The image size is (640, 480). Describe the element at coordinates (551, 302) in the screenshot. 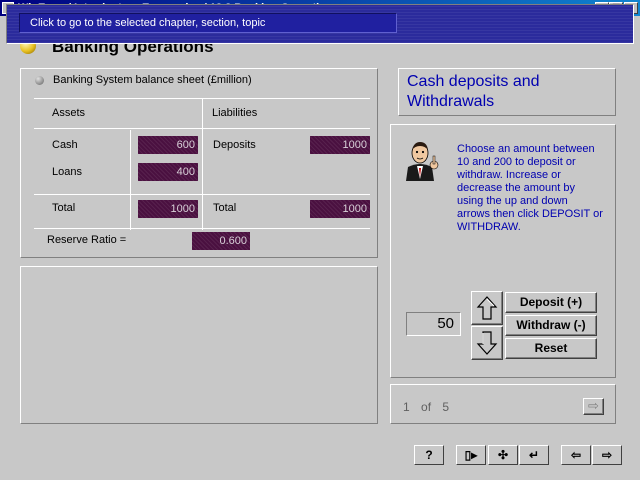

I see `deposit-button: Deposit (+)` at that location.